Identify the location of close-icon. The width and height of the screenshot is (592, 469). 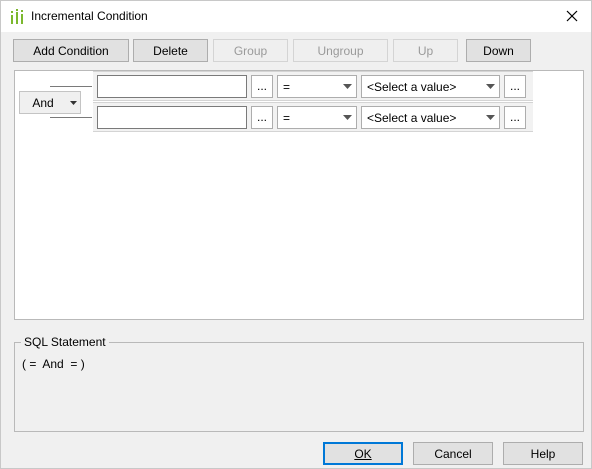
(572, 16).